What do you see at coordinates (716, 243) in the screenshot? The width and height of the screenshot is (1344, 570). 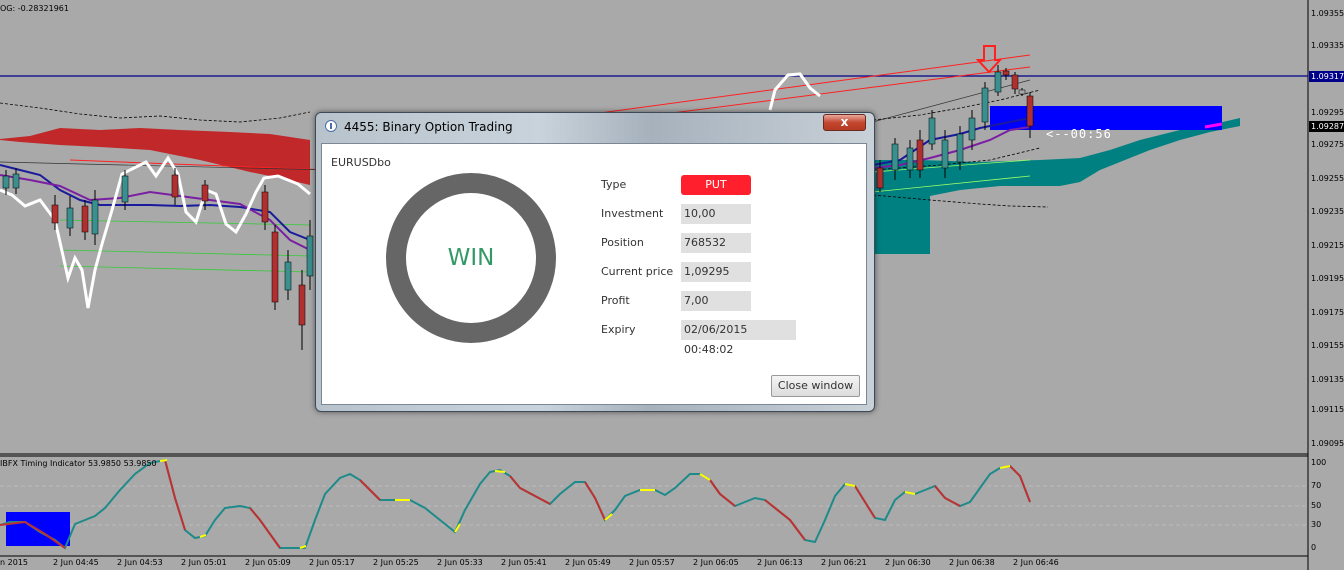 I see `position-value: 768532` at bounding box center [716, 243].